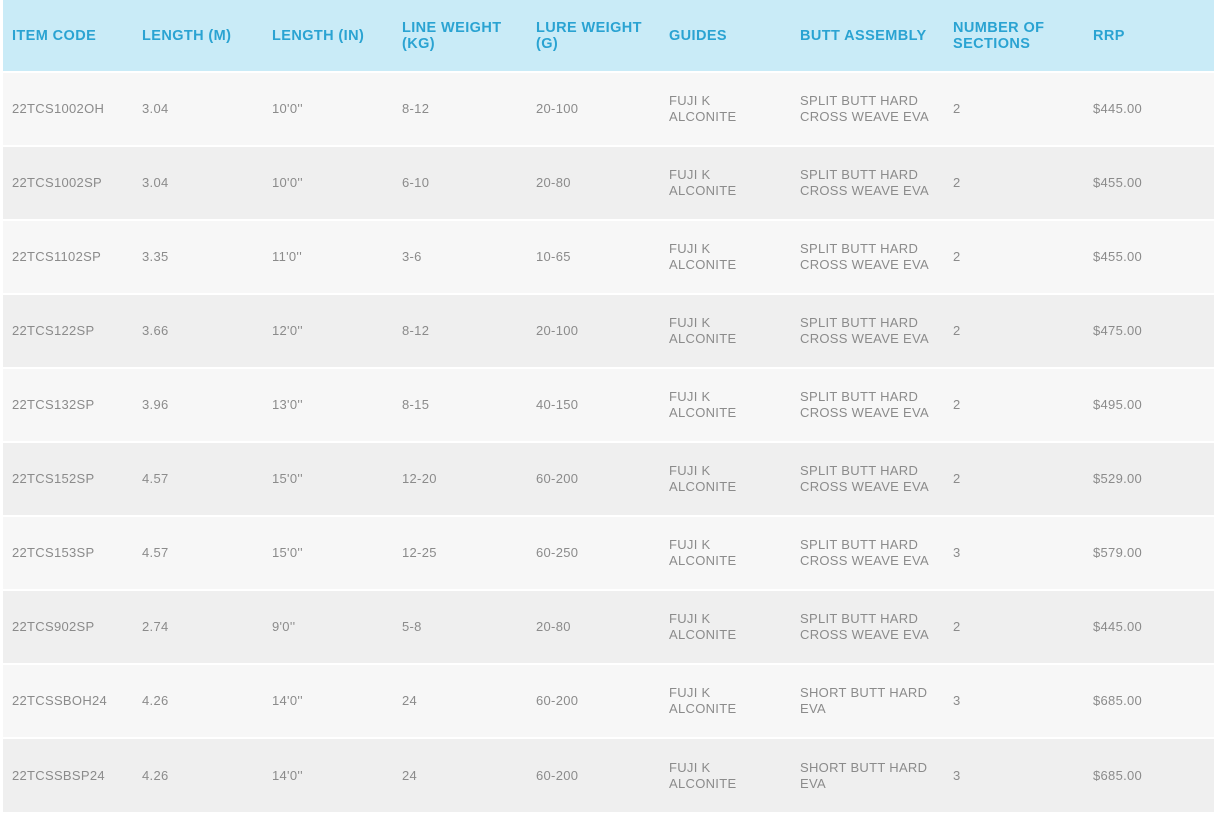 Image resolution: width=1214 pixels, height=813 pixels. I want to click on cell-rrp: $529.00, so click(1149, 478).